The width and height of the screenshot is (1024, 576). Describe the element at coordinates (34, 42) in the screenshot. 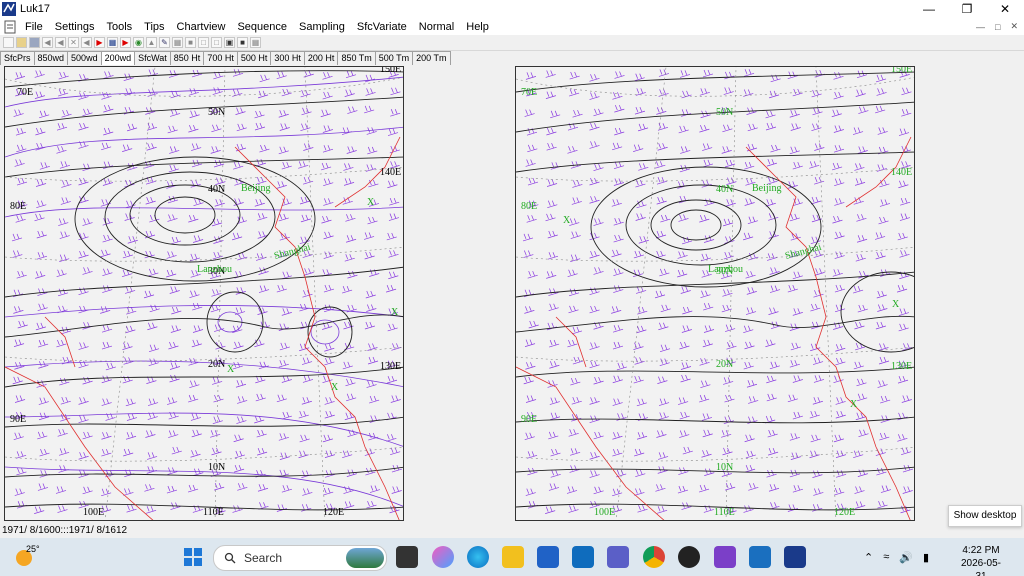

I see `save-icon` at that location.